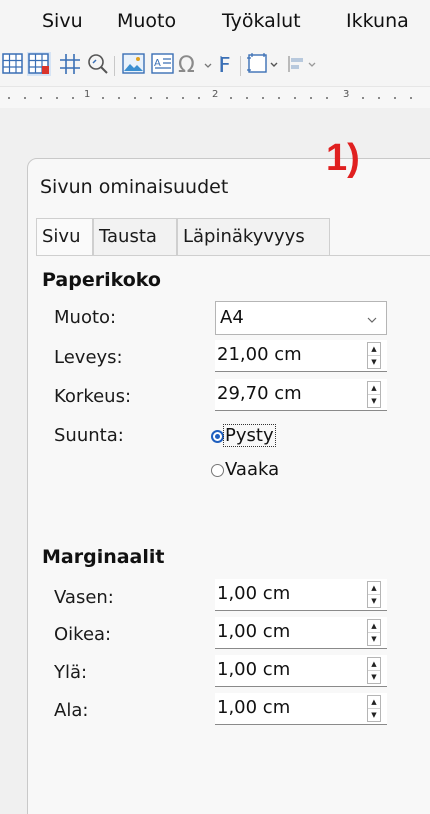  I want to click on portrait-label: Pysty, so click(249, 435).